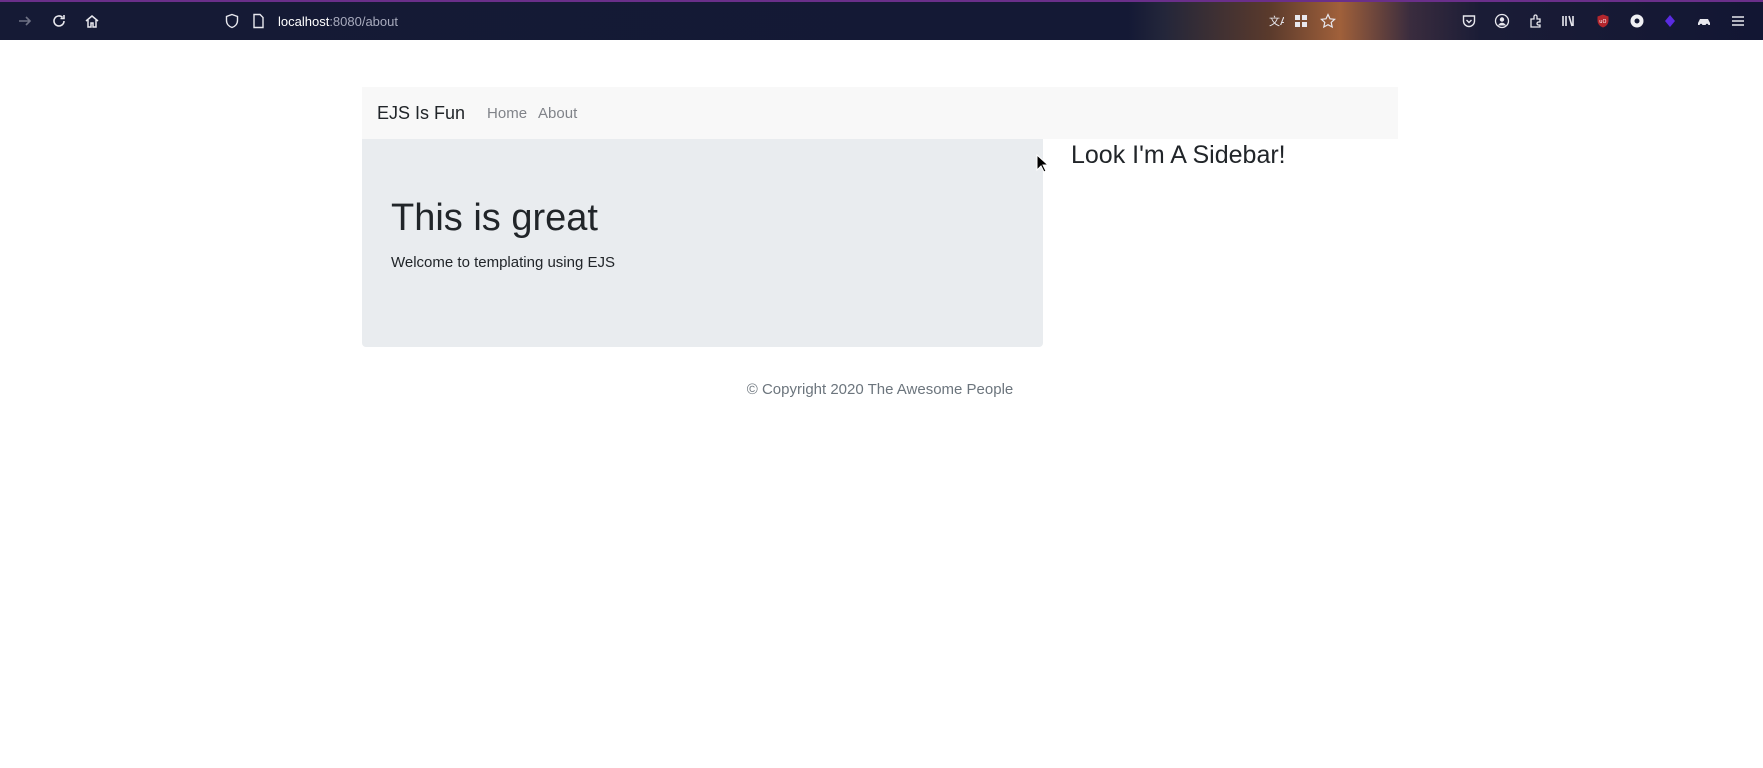 Image resolution: width=1763 pixels, height=768 pixels. I want to click on navbar-brand: EJS Is Fun, so click(421, 113).